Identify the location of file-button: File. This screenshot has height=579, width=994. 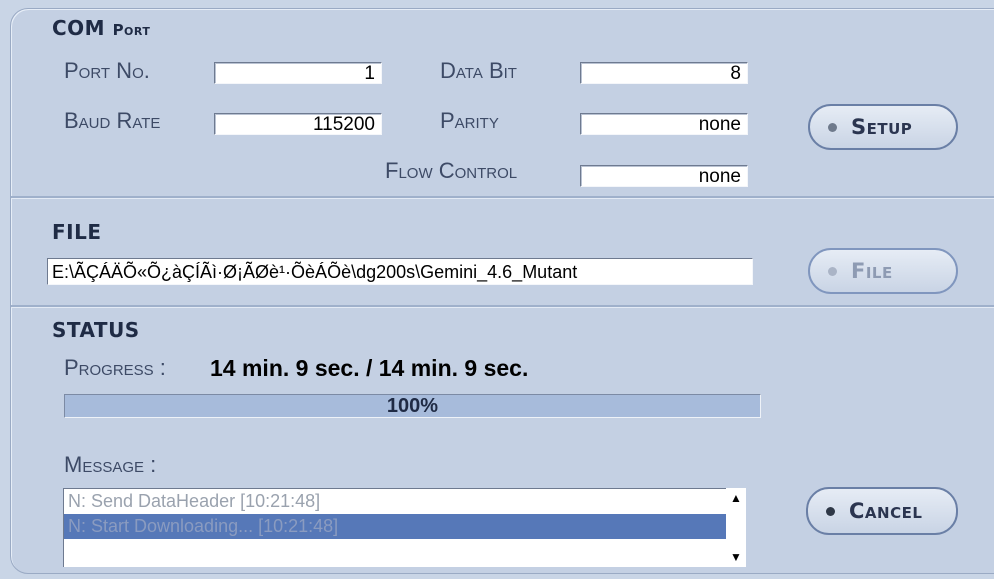
(883, 271).